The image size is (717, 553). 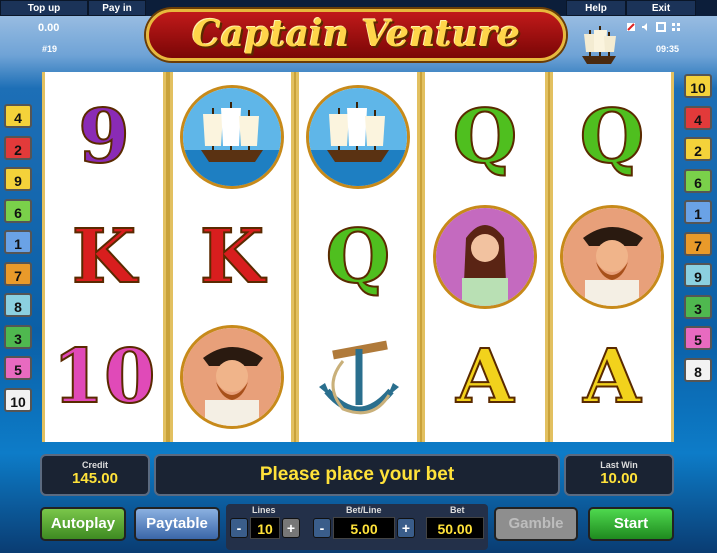 I want to click on lines-minus-button: -, so click(x=239, y=528).